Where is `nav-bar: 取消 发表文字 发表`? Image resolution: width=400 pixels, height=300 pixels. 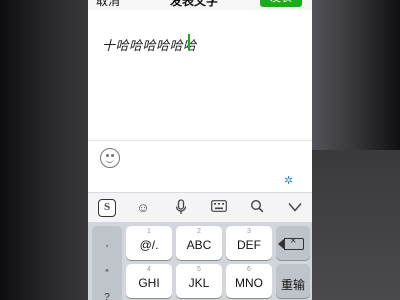
nav-bar: 取消 发表文字 发表 is located at coordinates (200, 5).